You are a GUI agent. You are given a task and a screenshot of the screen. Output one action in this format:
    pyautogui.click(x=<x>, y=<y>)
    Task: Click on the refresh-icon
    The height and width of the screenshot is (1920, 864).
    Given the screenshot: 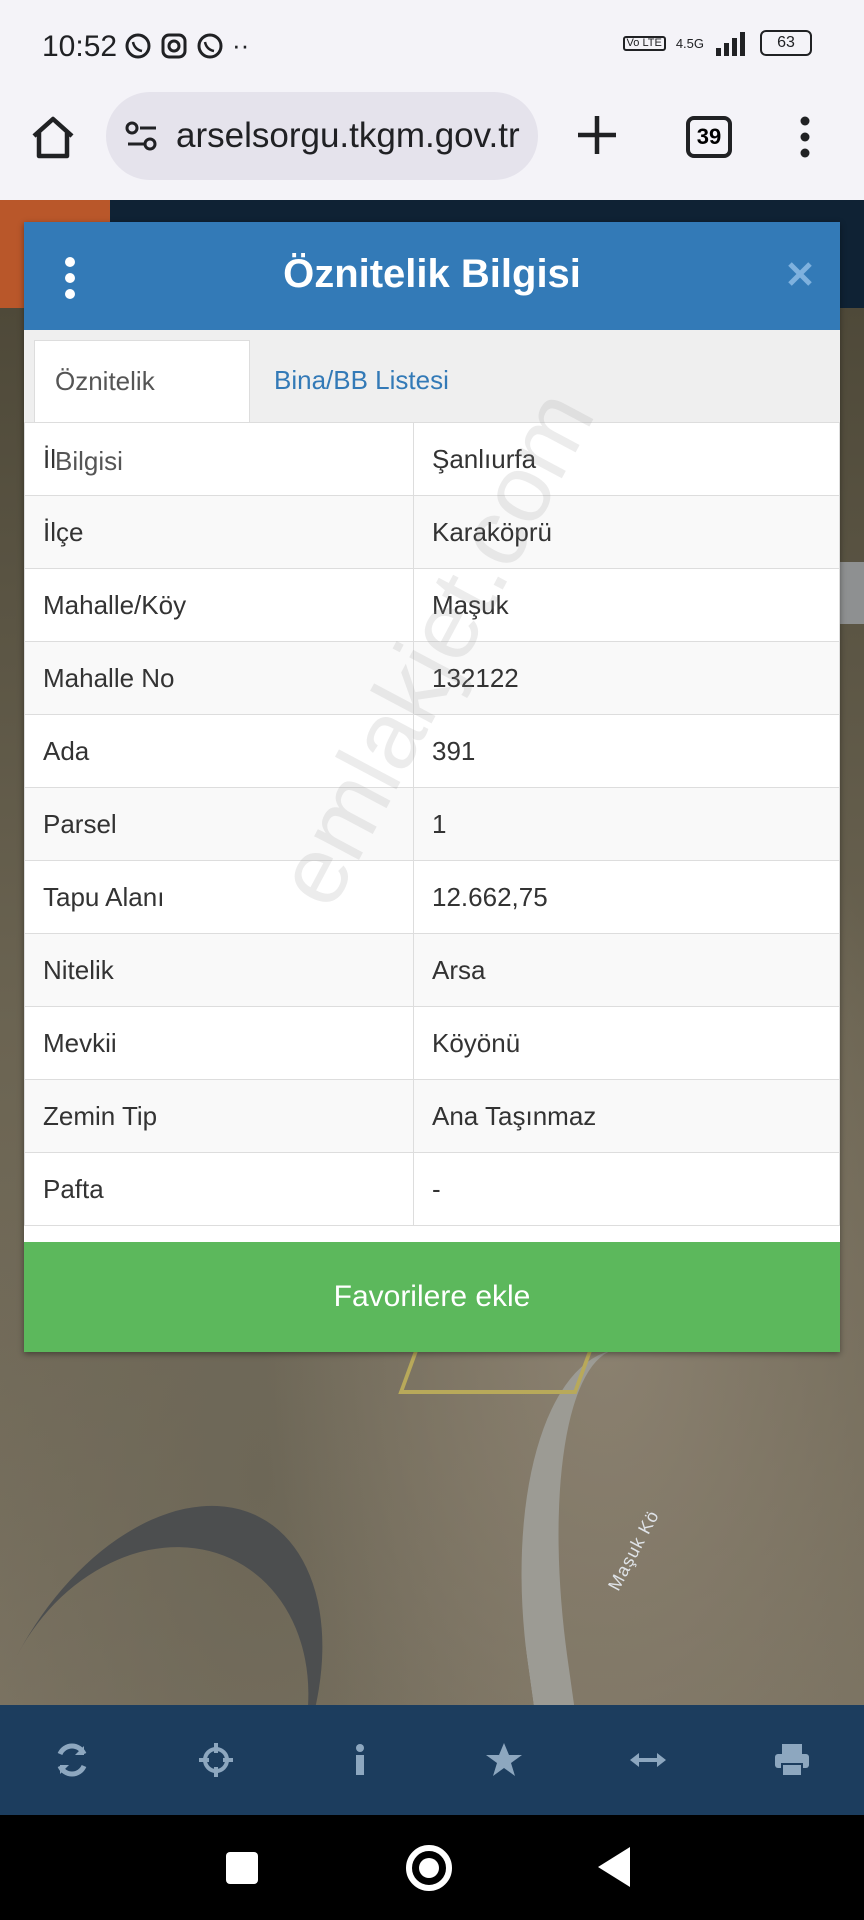 What is the action you would take?
    pyautogui.click(x=72, y=1760)
    